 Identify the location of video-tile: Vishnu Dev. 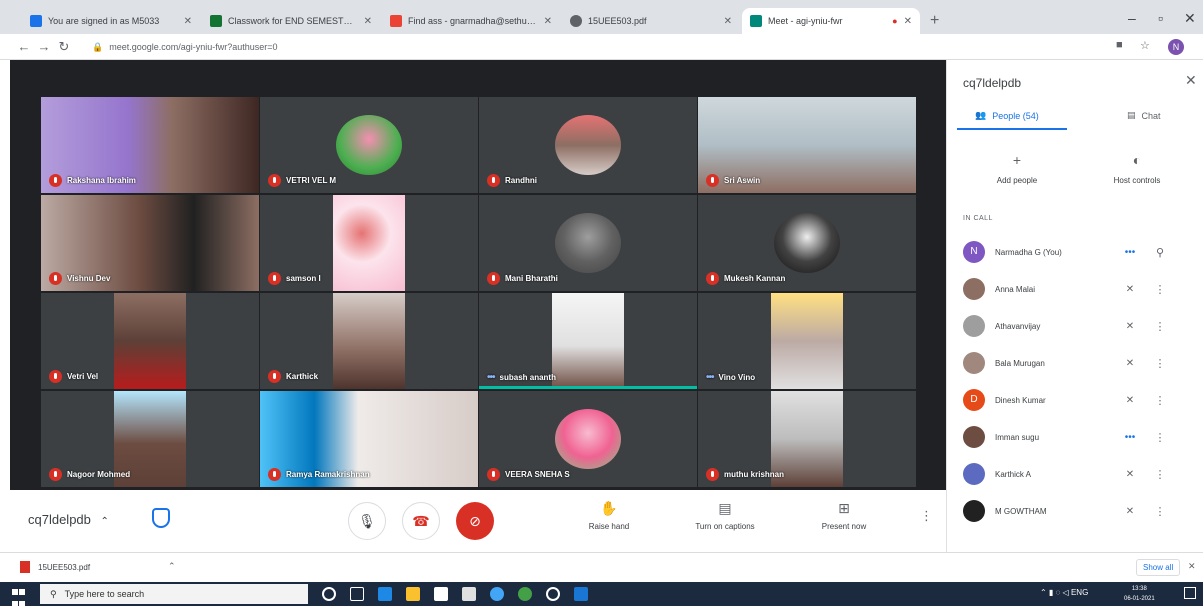
(150, 243).